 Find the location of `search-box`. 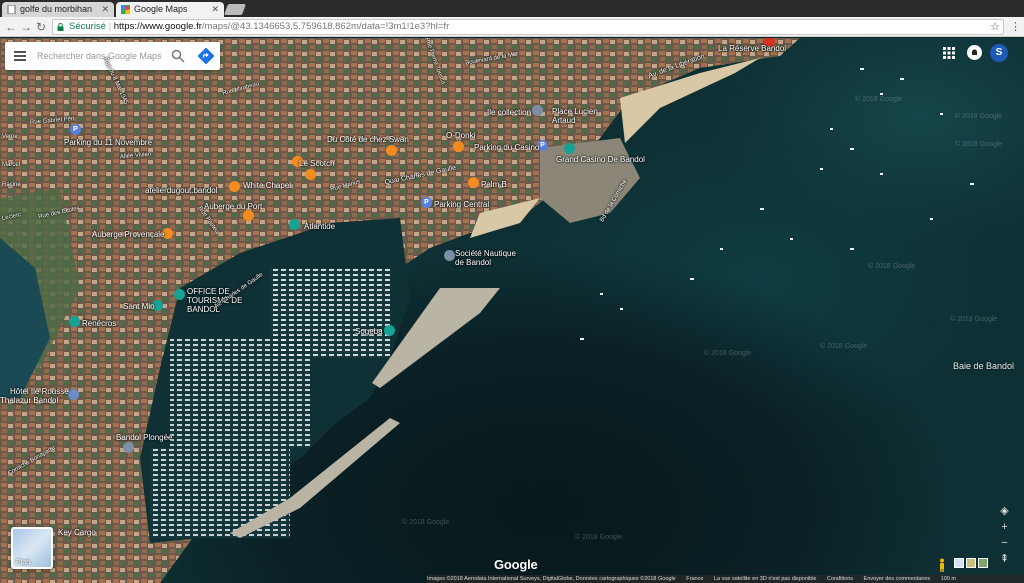

search-box is located at coordinates (112, 56).